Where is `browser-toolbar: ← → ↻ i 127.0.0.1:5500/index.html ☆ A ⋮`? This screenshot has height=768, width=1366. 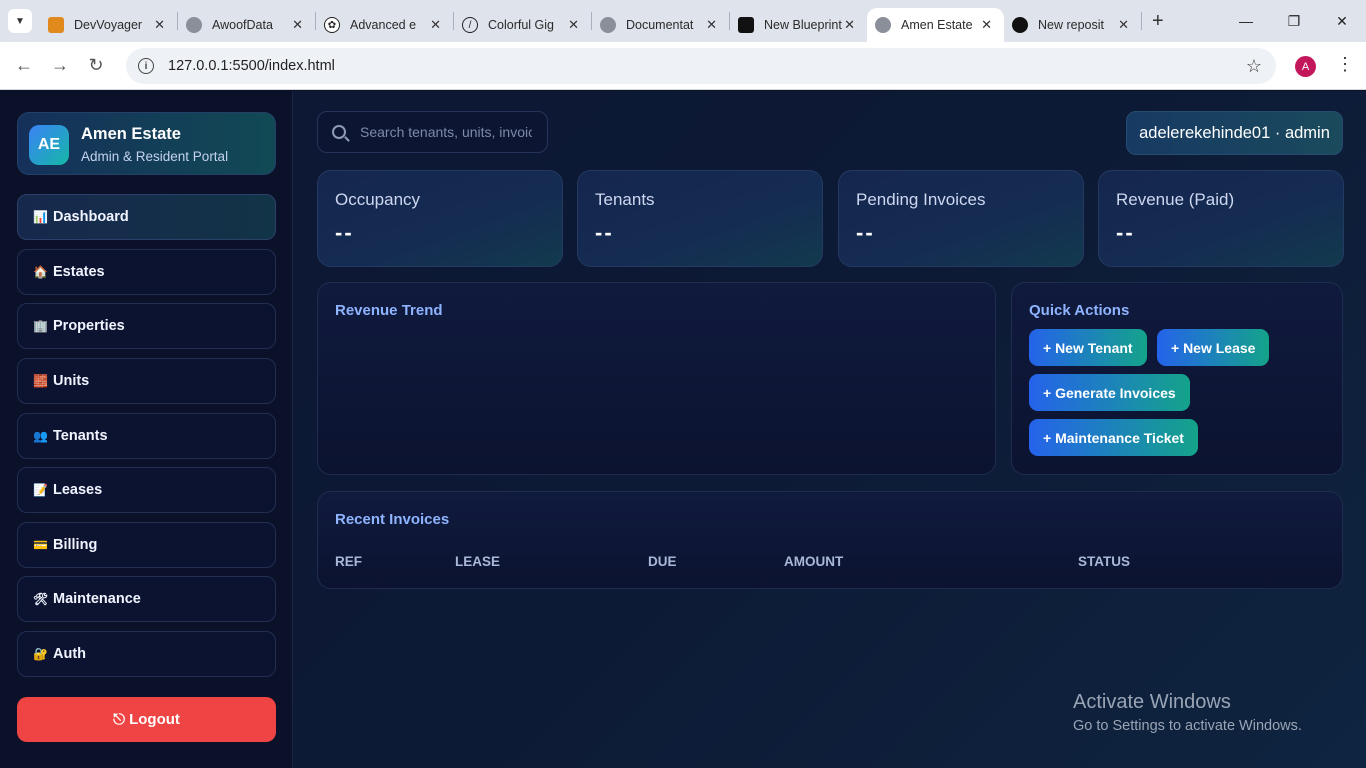
browser-toolbar: ← → ↻ i 127.0.0.1:5500/index.html ☆ A ⋮ is located at coordinates (683, 66).